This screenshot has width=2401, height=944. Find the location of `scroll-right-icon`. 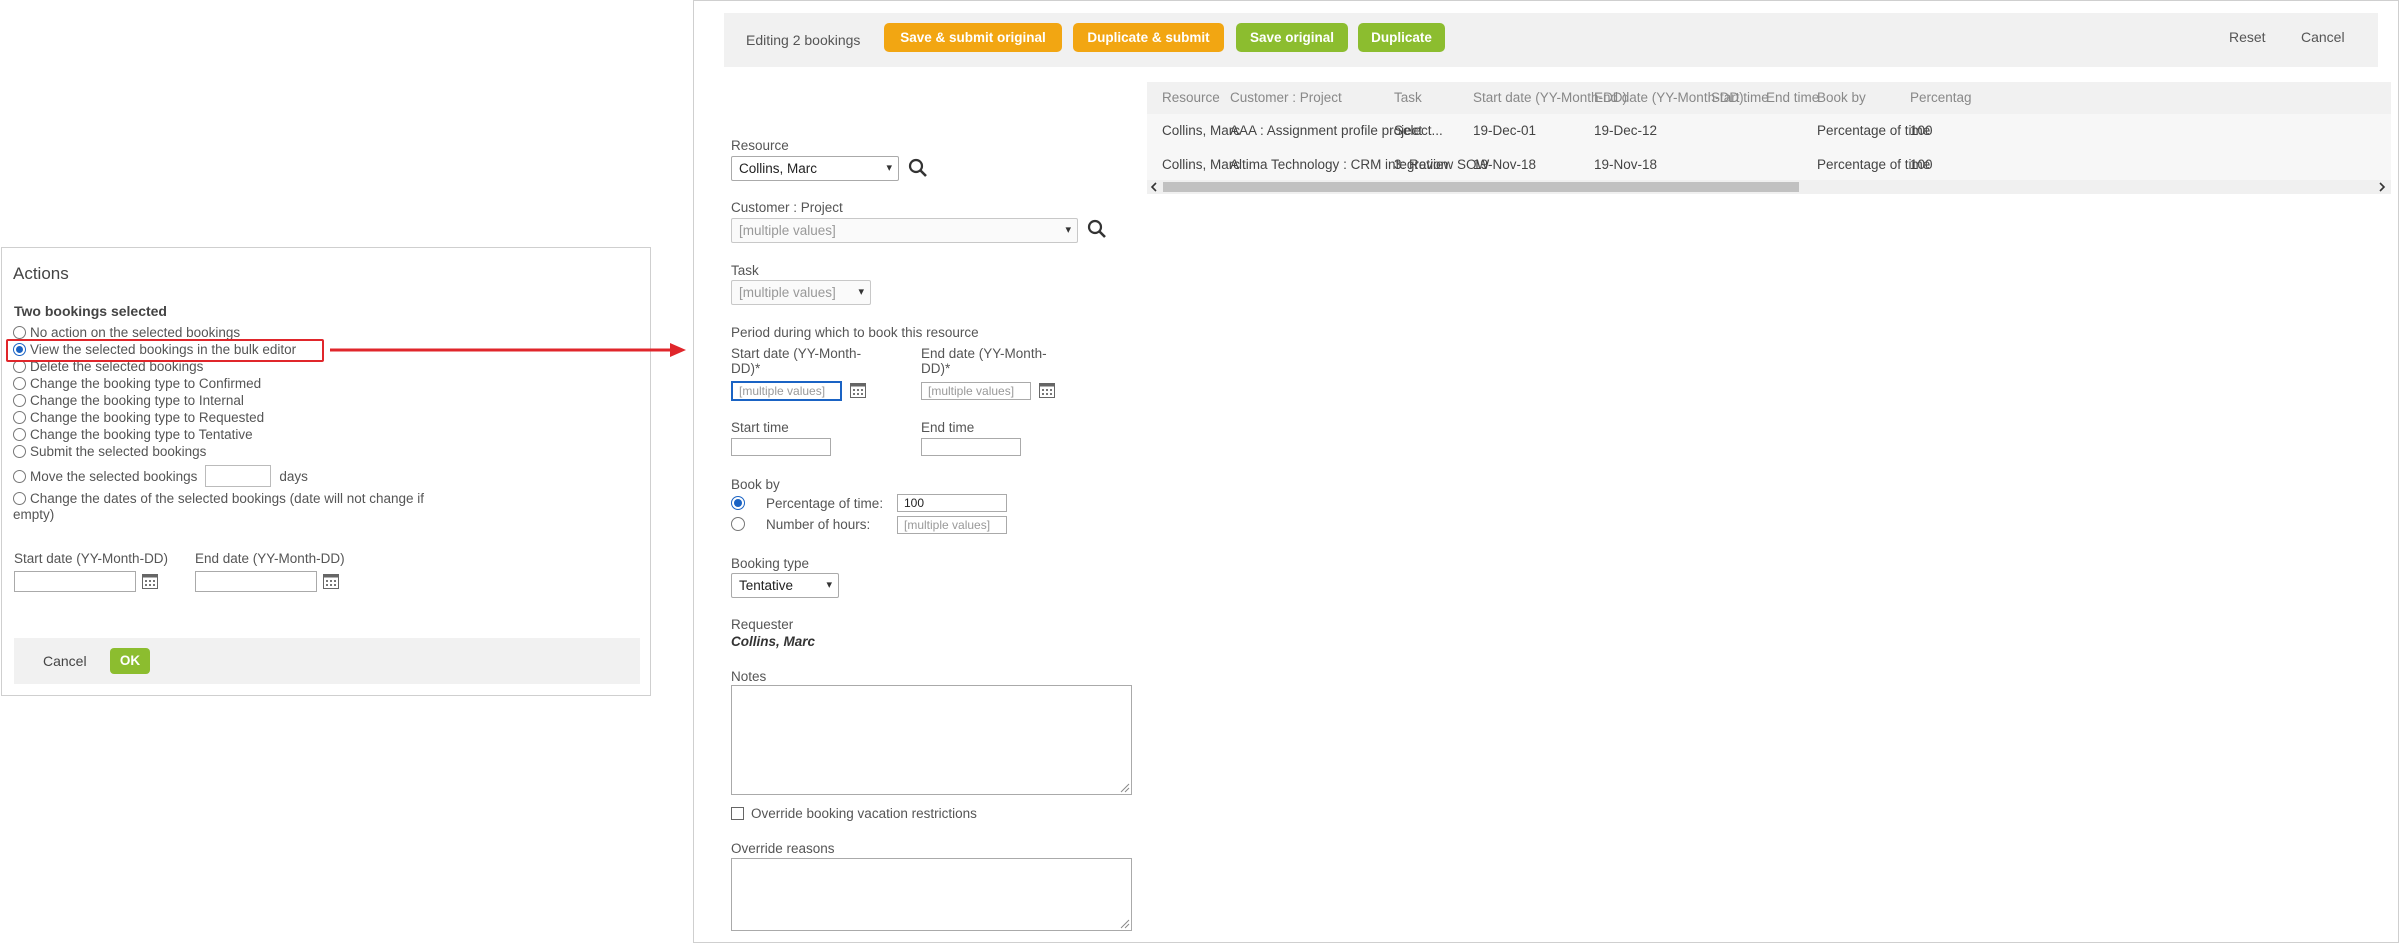

scroll-right-icon is located at coordinates (2382, 187).